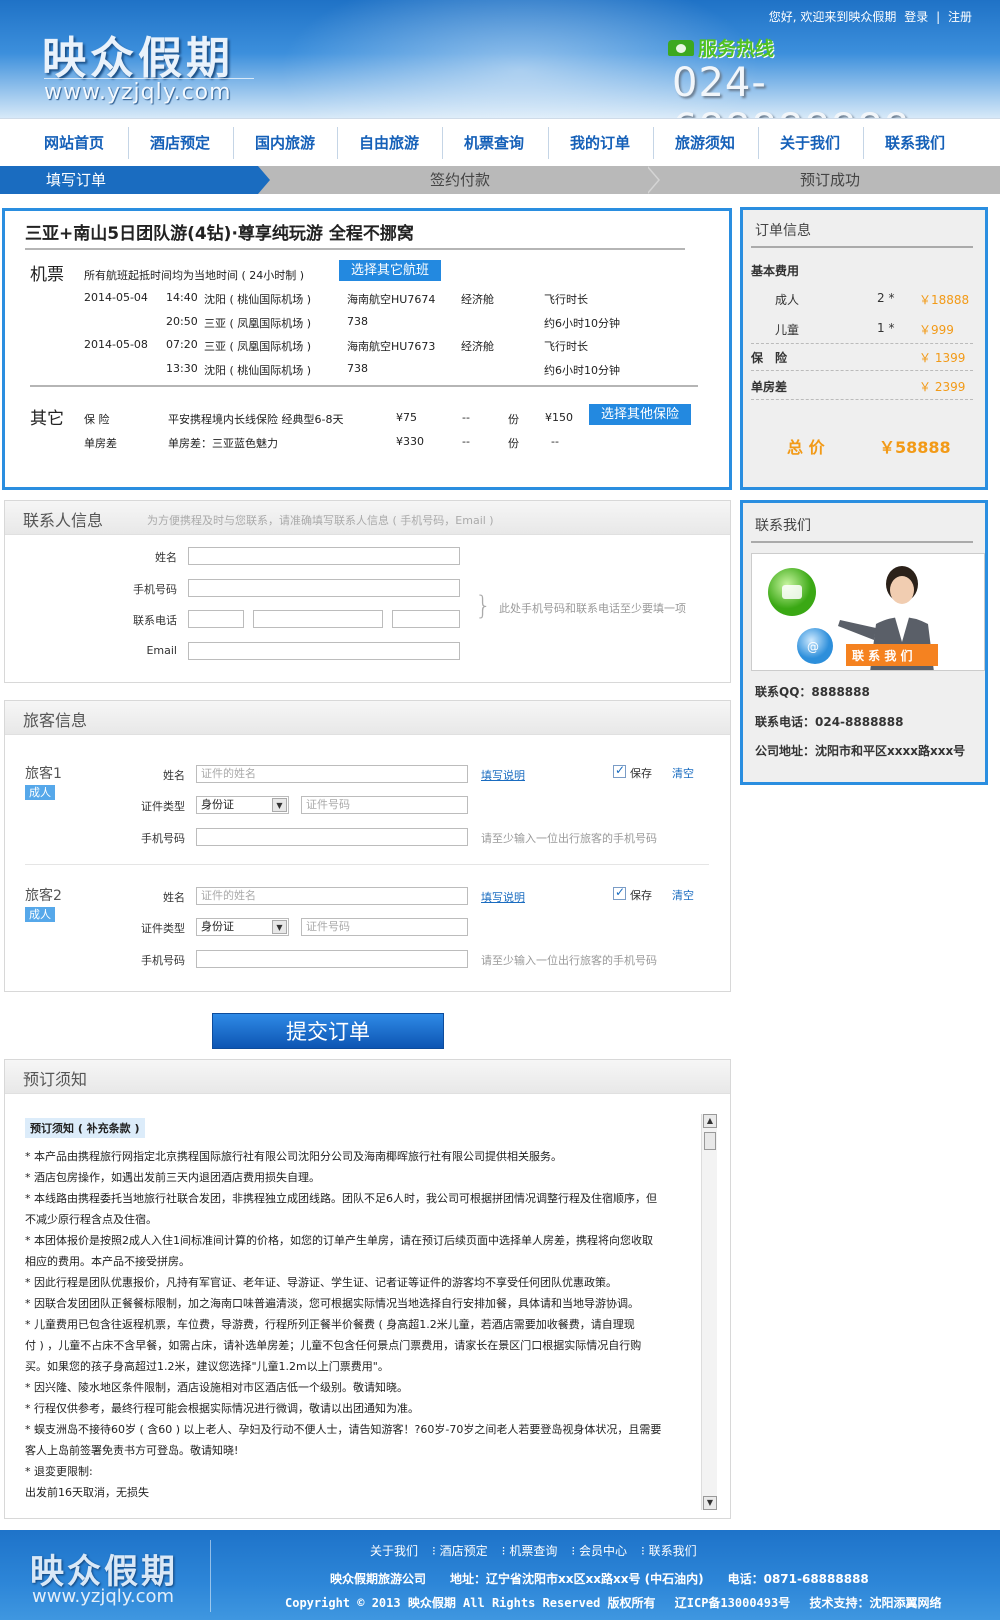 The width and height of the screenshot is (1000, 1620). Describe the element at coordinates (174, 775) in the screenshot. I see `traveler-name-label: 姓名` at that location.